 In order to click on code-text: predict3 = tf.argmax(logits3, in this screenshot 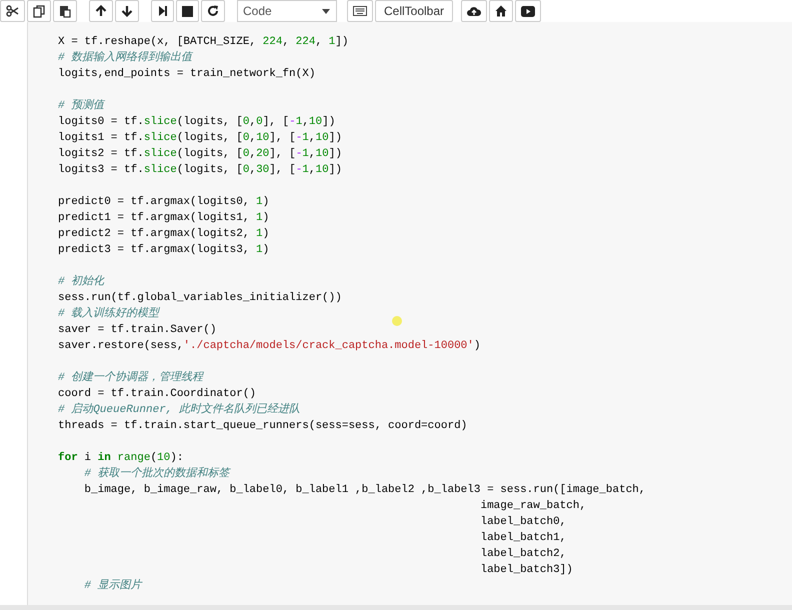, I will do `click(154, 250)`.